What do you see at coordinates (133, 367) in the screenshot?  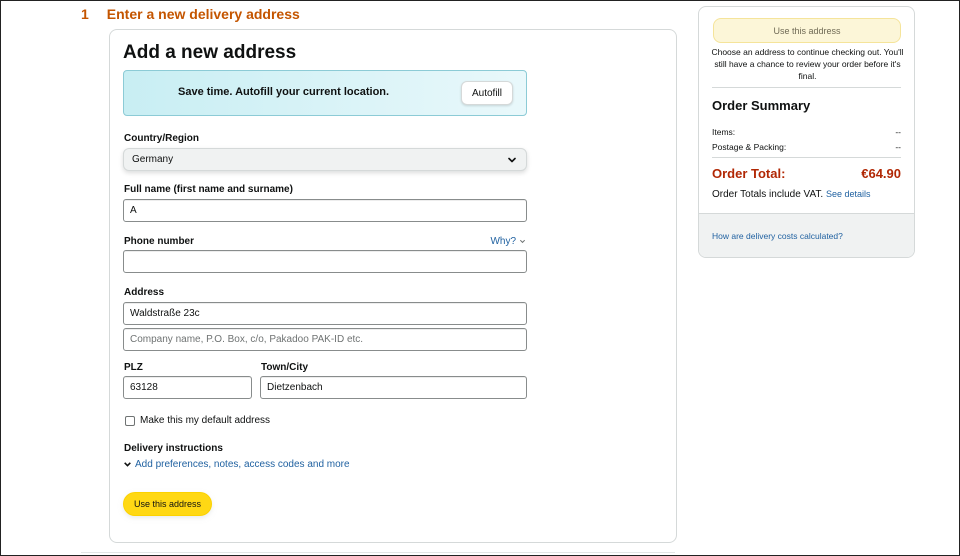 I see `plz-label: PLZ` at bounding box center [133, 367].